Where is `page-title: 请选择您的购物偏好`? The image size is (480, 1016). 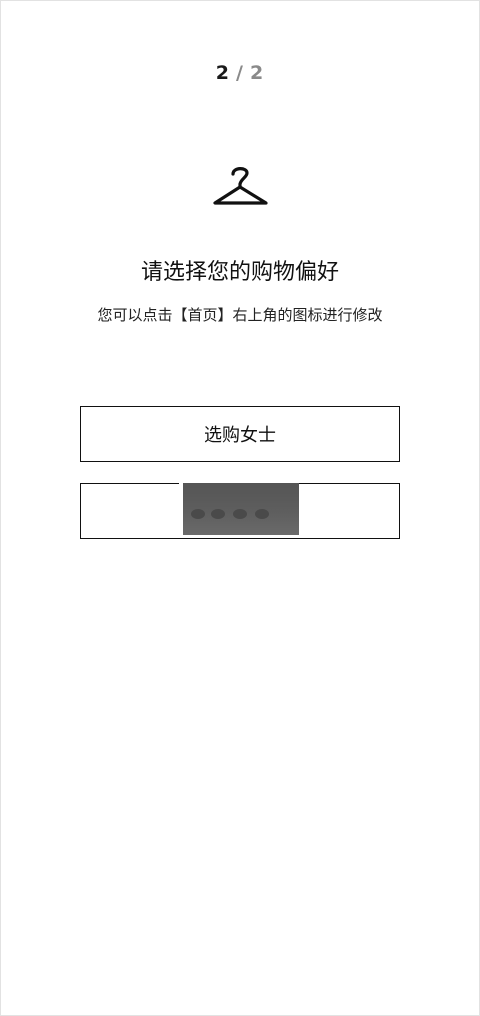 page-title: 请选择您的购物偏好 is located at coordinates (239, 272).